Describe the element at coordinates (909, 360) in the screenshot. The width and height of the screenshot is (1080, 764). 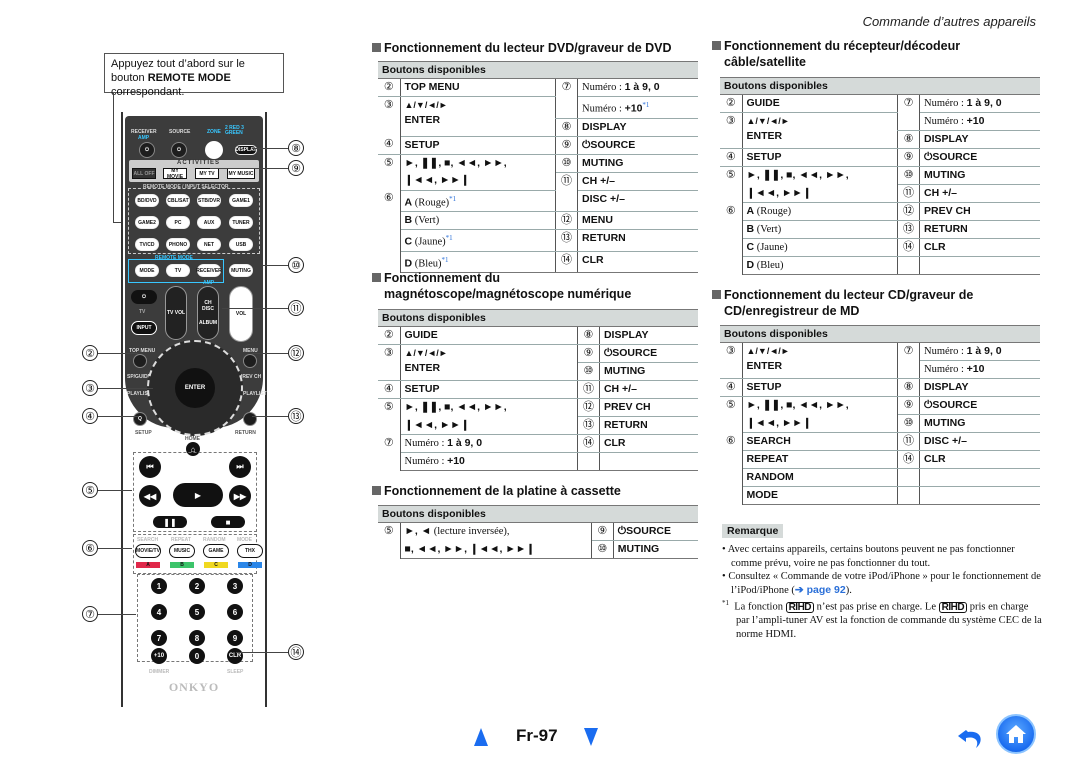
I see `row-num: ⑦` at that location.